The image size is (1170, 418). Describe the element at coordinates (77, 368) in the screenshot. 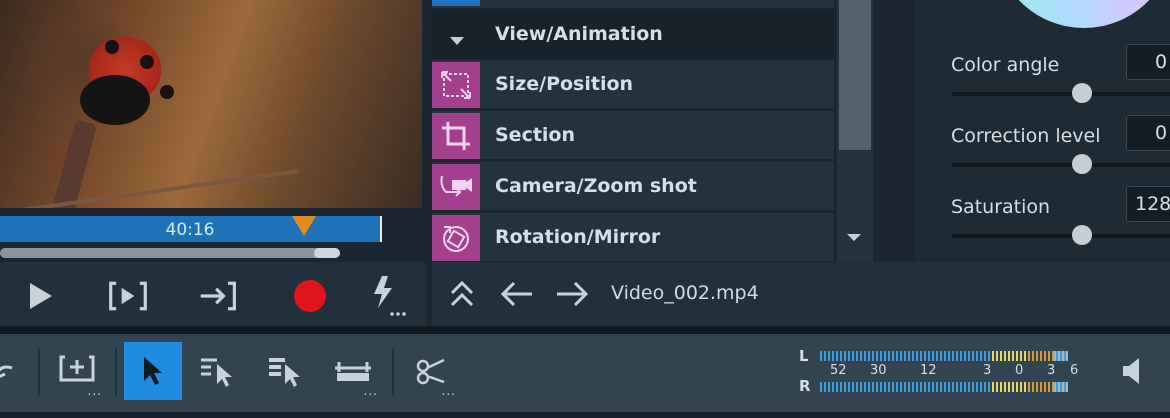

I see `insert-icon` at that location.